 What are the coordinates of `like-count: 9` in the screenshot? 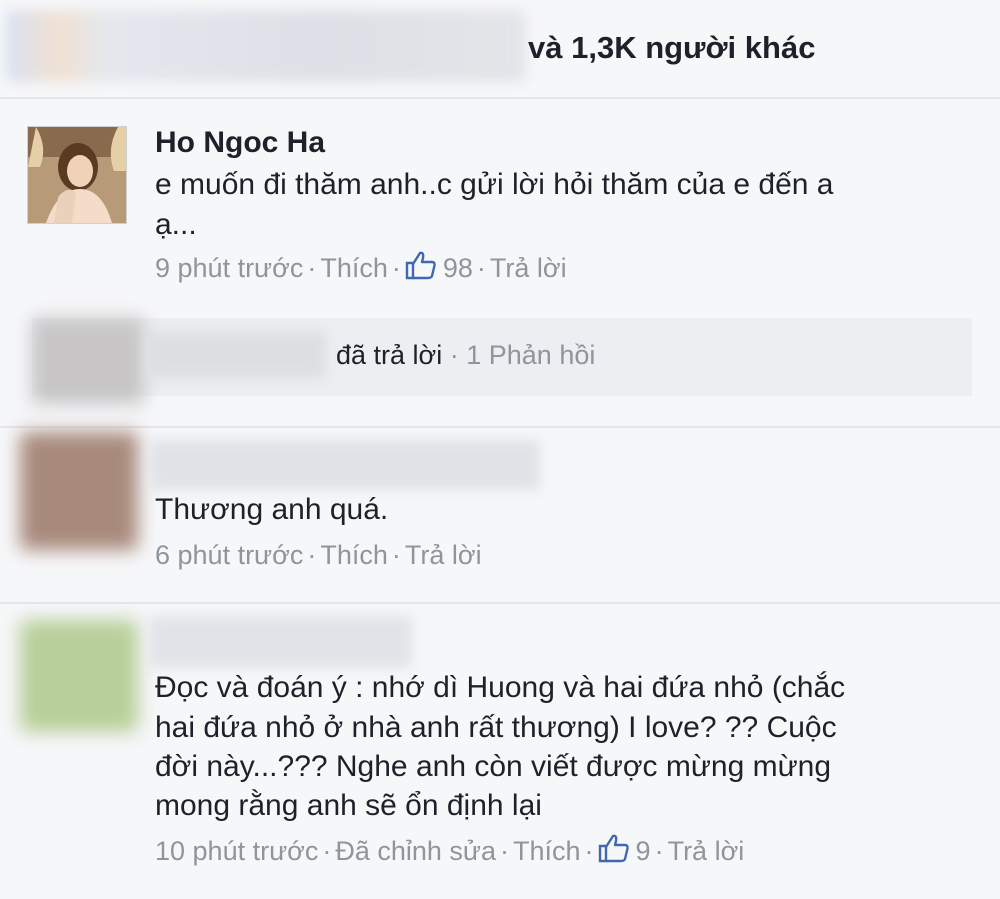 It's located at (624, 850).